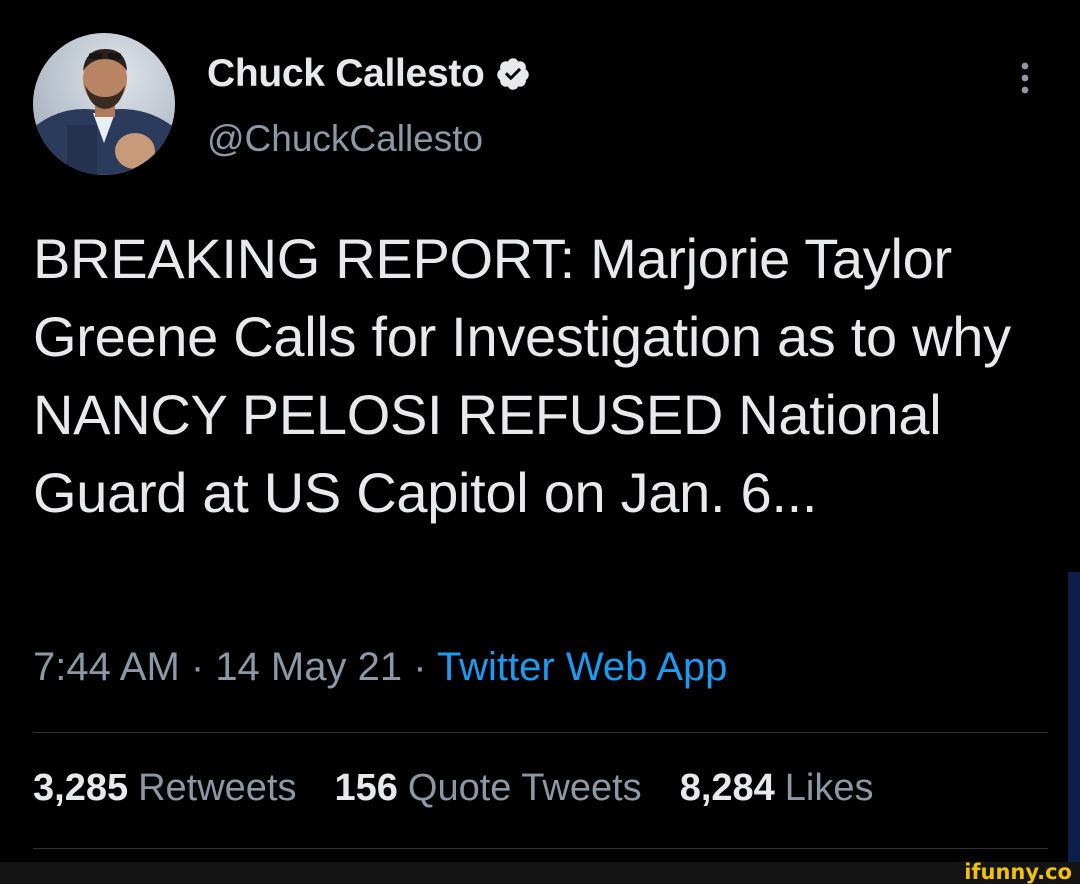 The width and height of the screenshot is (1080, 884). I want to click on quote-tweets-label: Quote Tweets, so click(524, 788).